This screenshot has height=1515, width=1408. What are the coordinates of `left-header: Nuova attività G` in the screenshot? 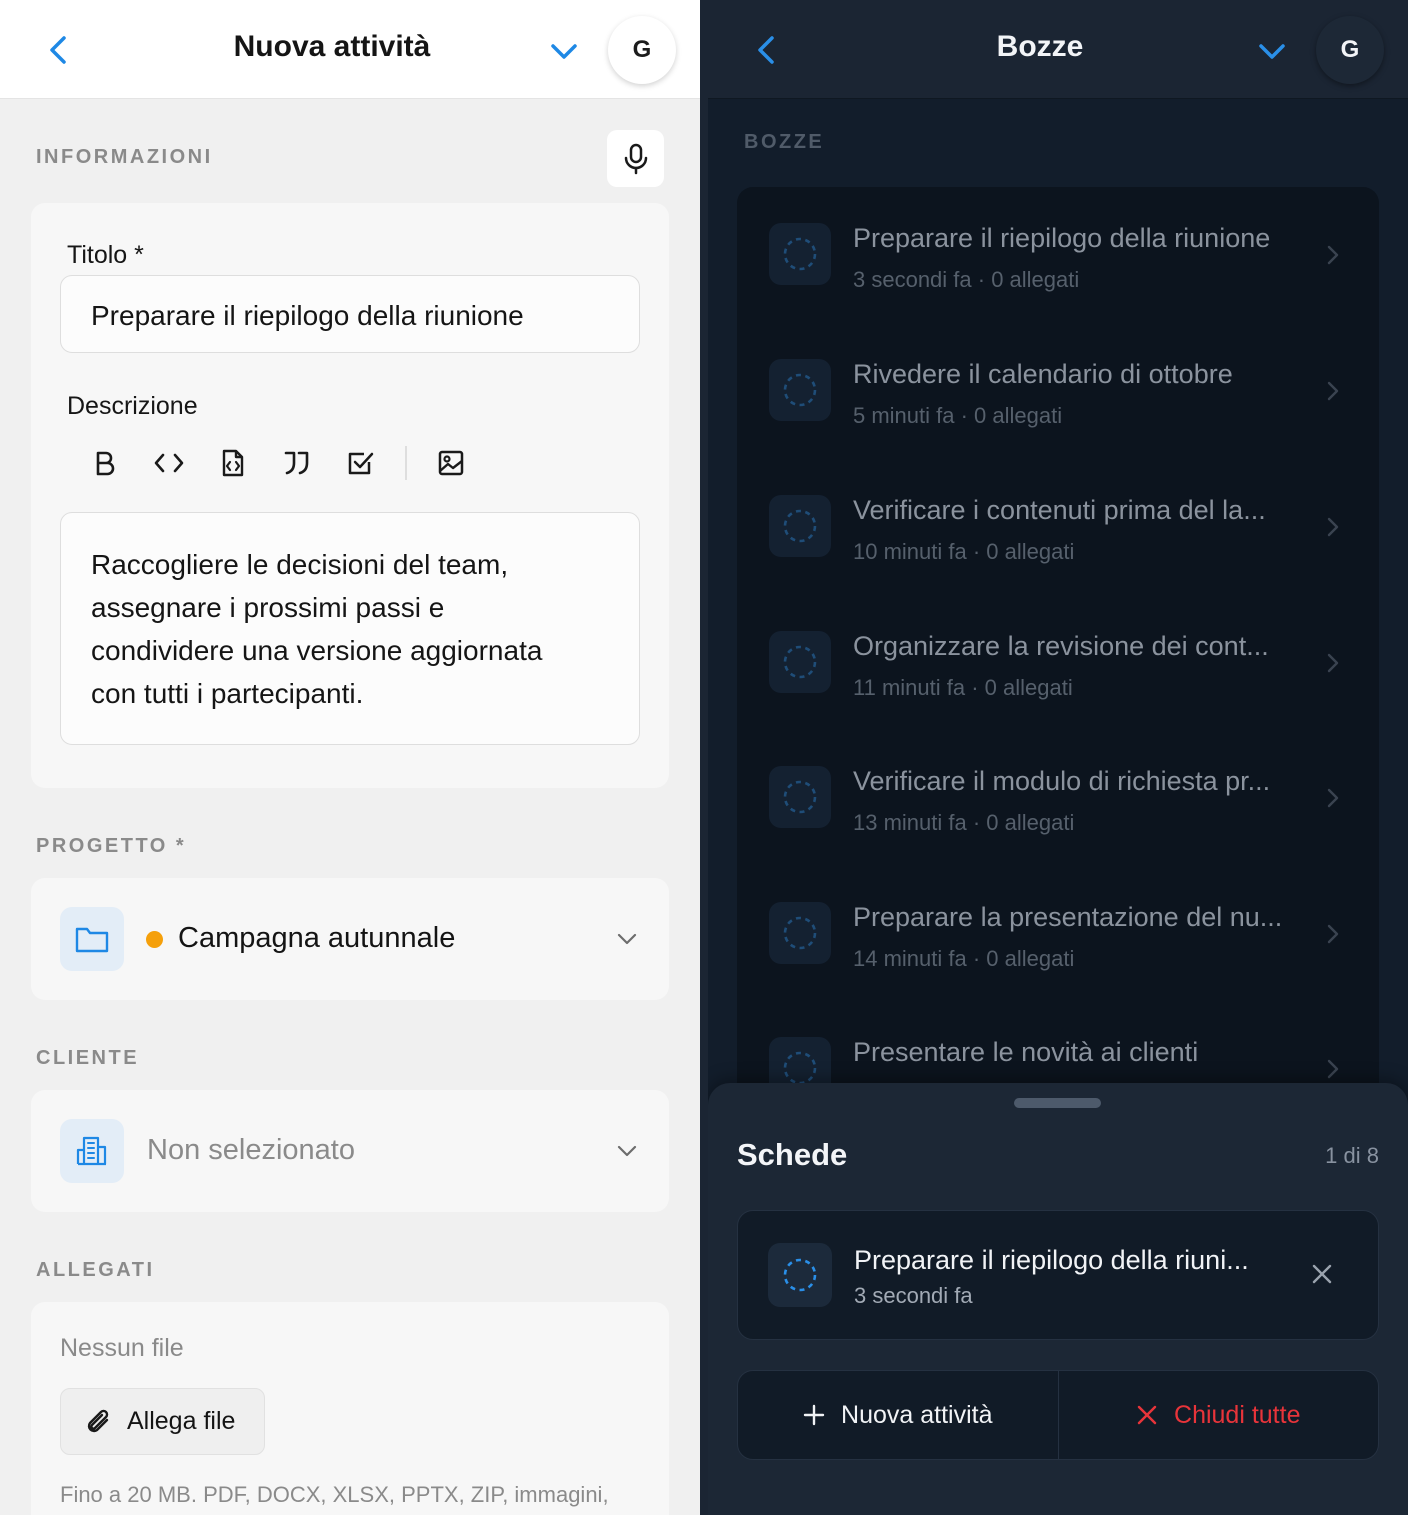 It's located at (350, 49).